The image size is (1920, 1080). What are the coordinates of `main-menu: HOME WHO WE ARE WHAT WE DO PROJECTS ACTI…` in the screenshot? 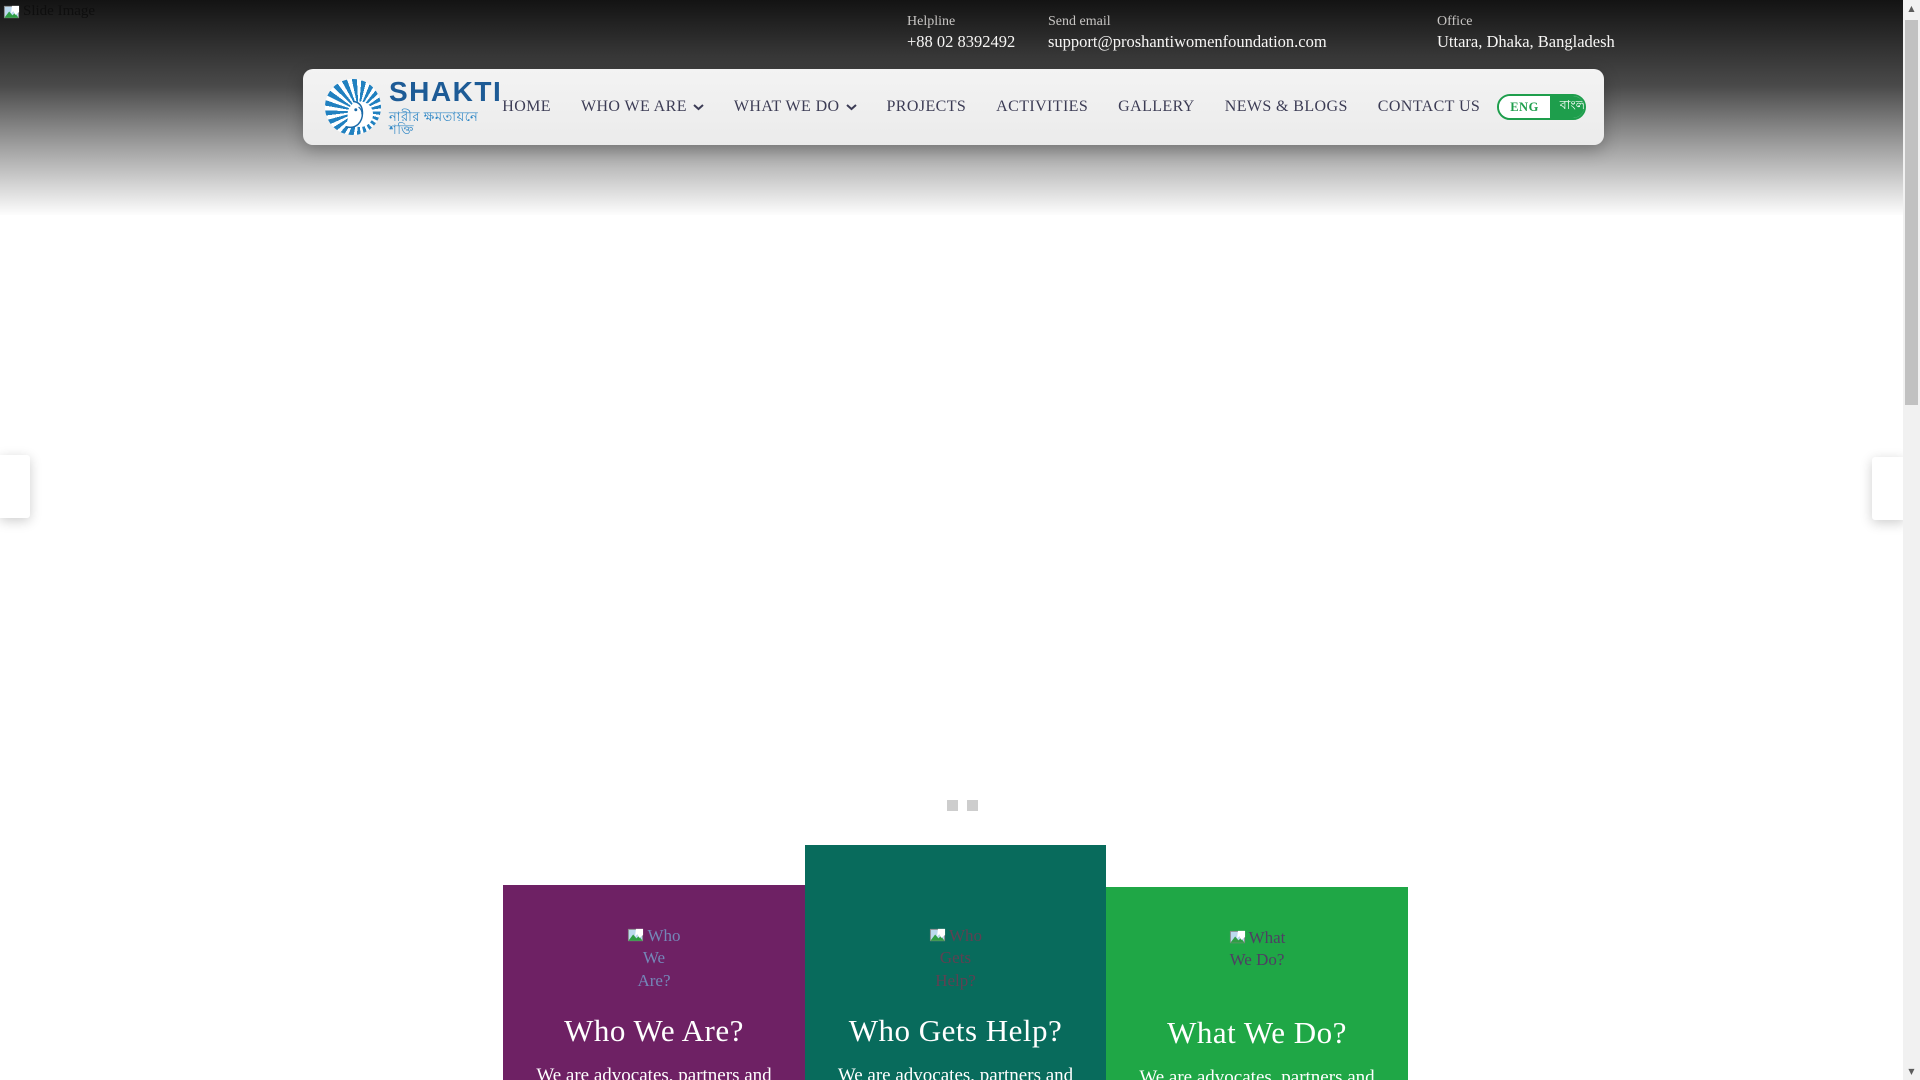 It's located at (991, 107).